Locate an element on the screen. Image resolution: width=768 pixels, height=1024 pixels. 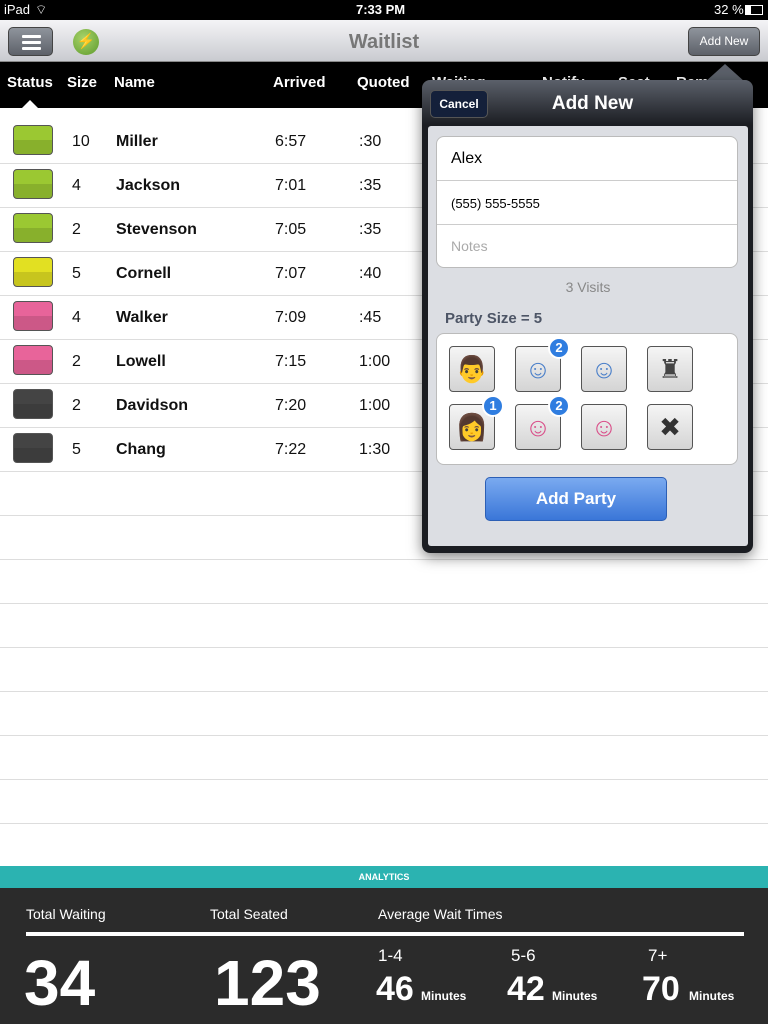
add-new-button: Add New is located at coordinates (724, 41).